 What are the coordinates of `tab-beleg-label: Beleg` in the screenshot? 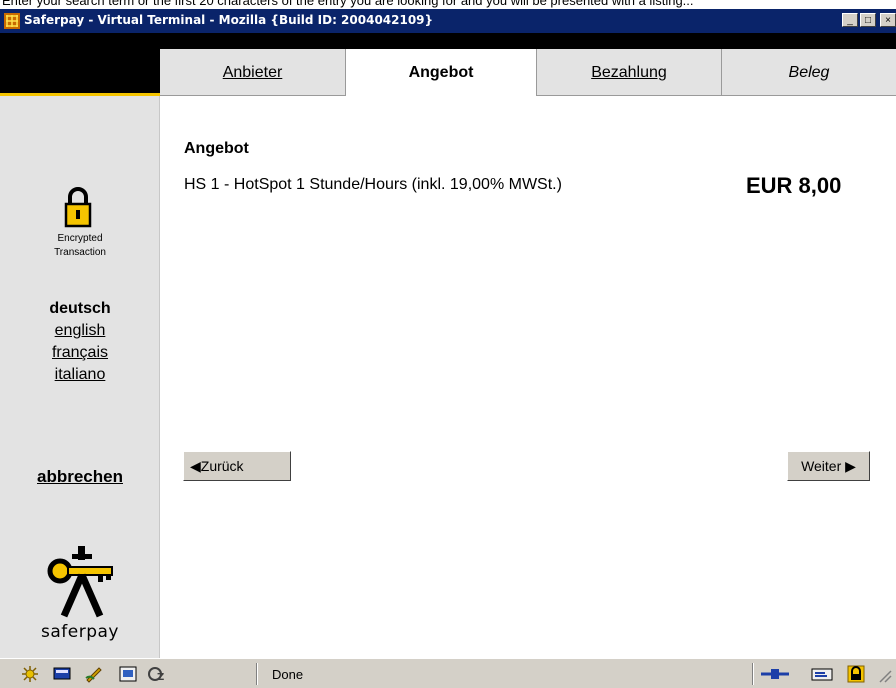 It's located at (809, 72).